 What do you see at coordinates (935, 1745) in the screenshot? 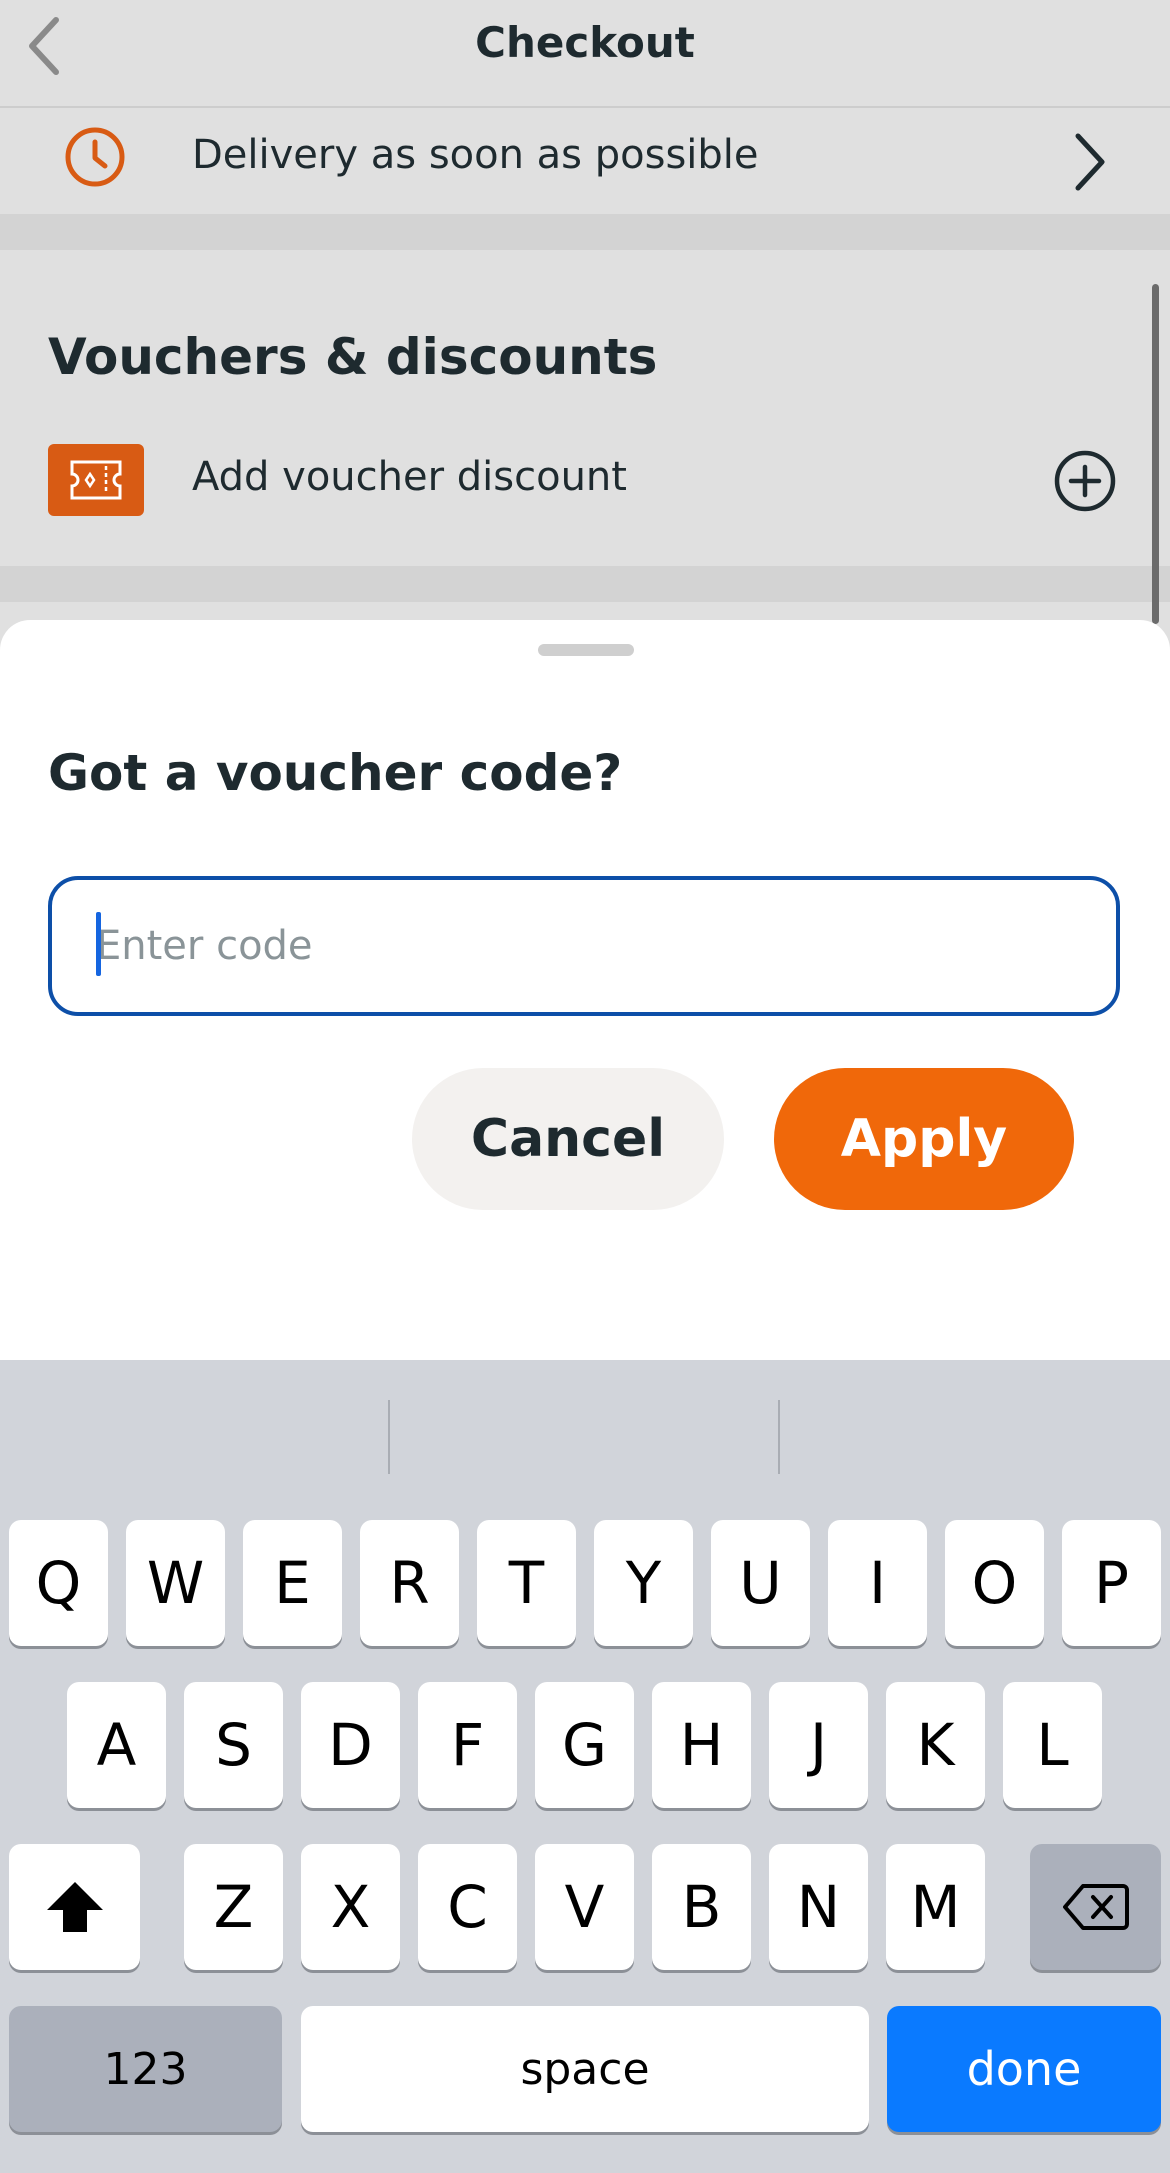
I see `key-k: K` at bounding box center [935, 1745].